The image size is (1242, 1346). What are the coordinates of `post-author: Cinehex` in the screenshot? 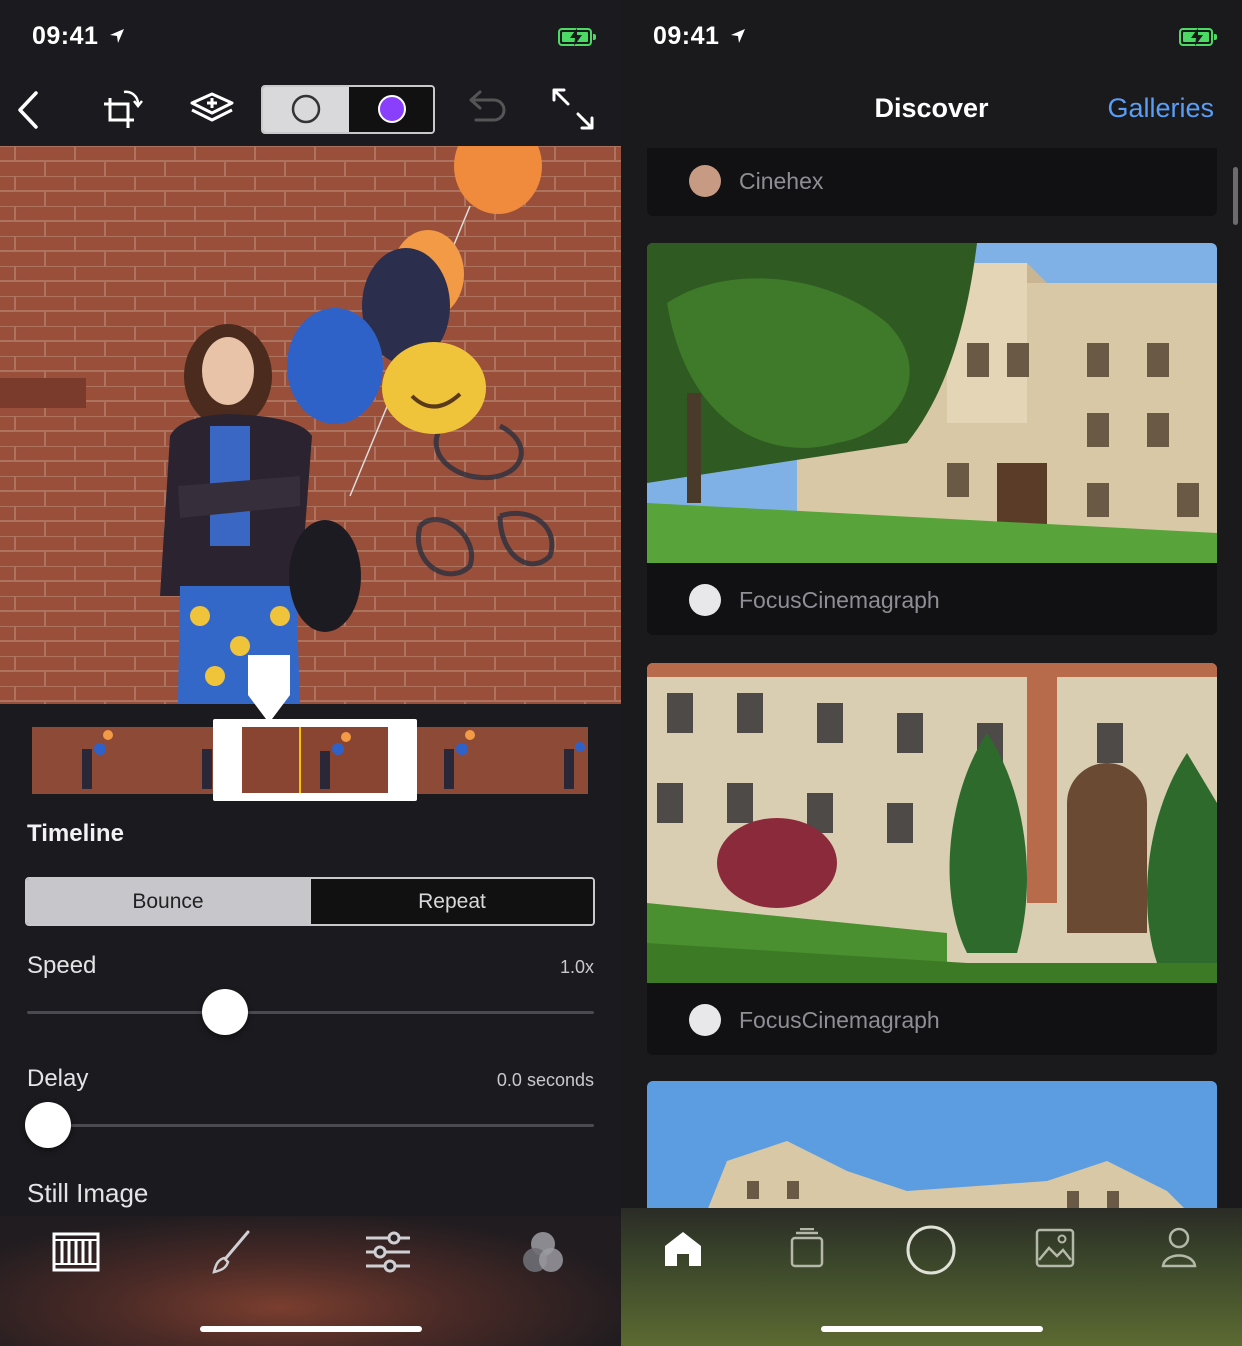 It's located at (756, 181).